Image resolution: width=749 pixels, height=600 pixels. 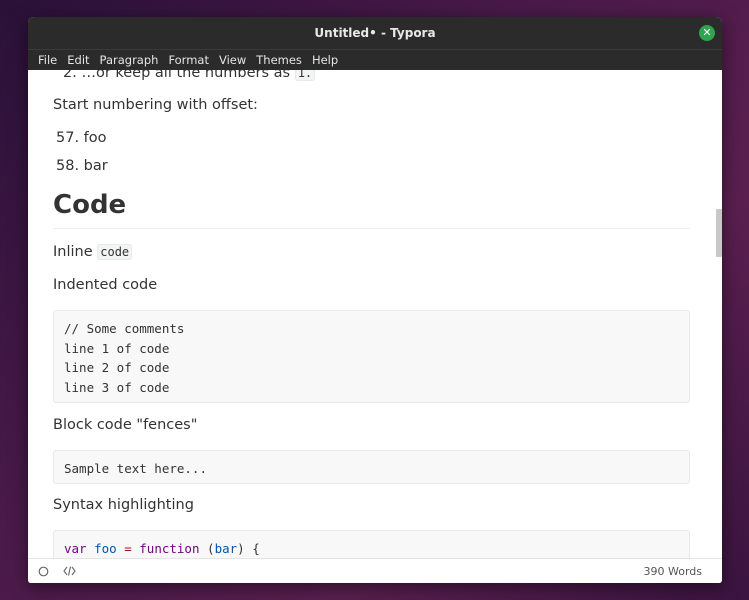 What do you see at coordinates (68, 138) in the screenshot?
I see `list-number: 57.` at bounding box center [68, 138].